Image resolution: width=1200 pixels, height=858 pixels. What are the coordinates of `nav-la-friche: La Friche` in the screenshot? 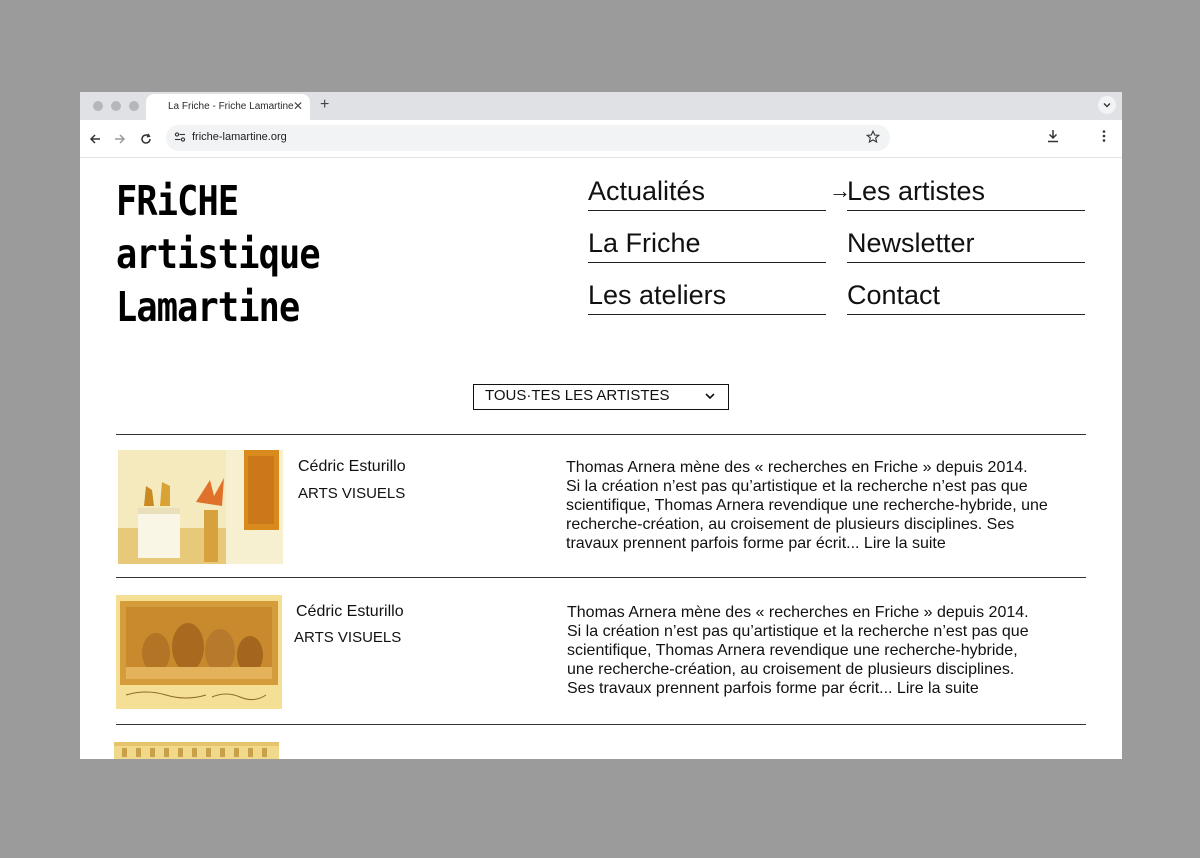 It's located at (707, 244).